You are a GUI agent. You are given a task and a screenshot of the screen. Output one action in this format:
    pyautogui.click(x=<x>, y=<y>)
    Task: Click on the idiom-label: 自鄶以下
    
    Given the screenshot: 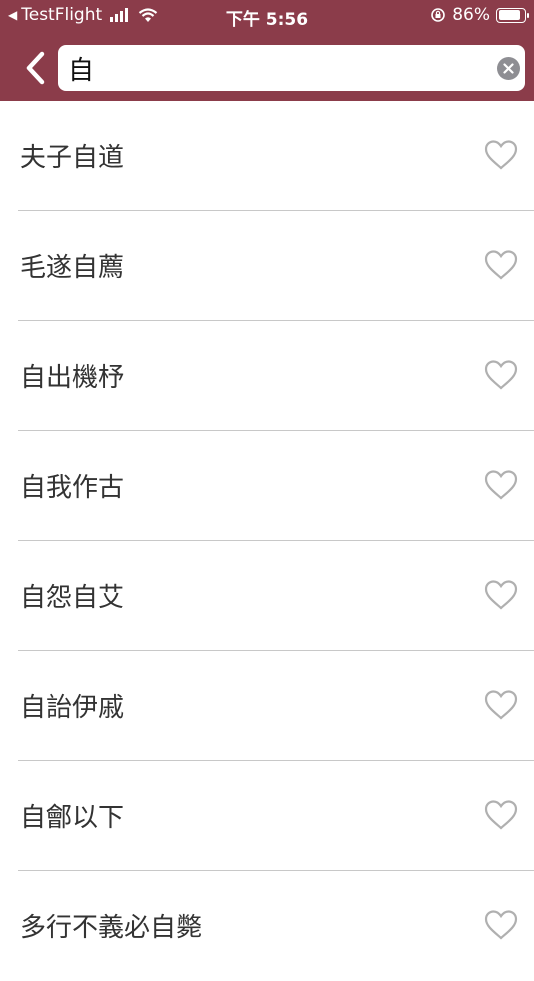 What is the action you would take?
    pyautogui.click(x=72, y=818)
    